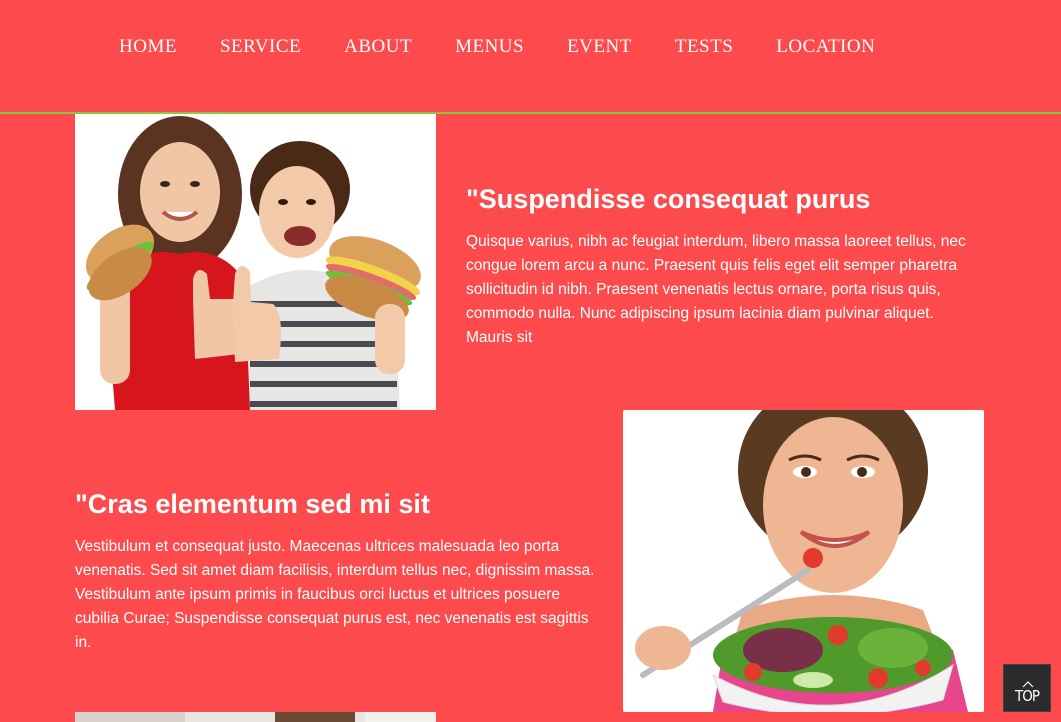  I want to click on back-to-top-button: TOP, so click(1027, 688).